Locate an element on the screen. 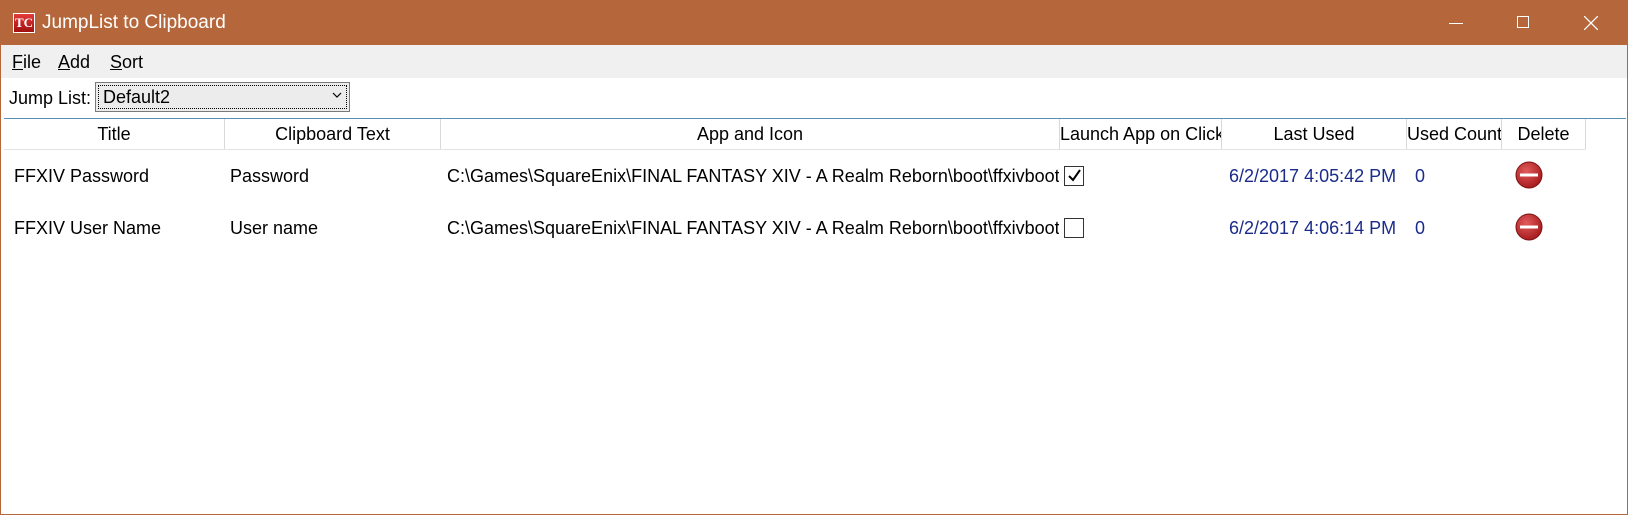 The width and height of the screenshot is (1628, 515). column-header-title: Title is located at coordinates (114, 134).